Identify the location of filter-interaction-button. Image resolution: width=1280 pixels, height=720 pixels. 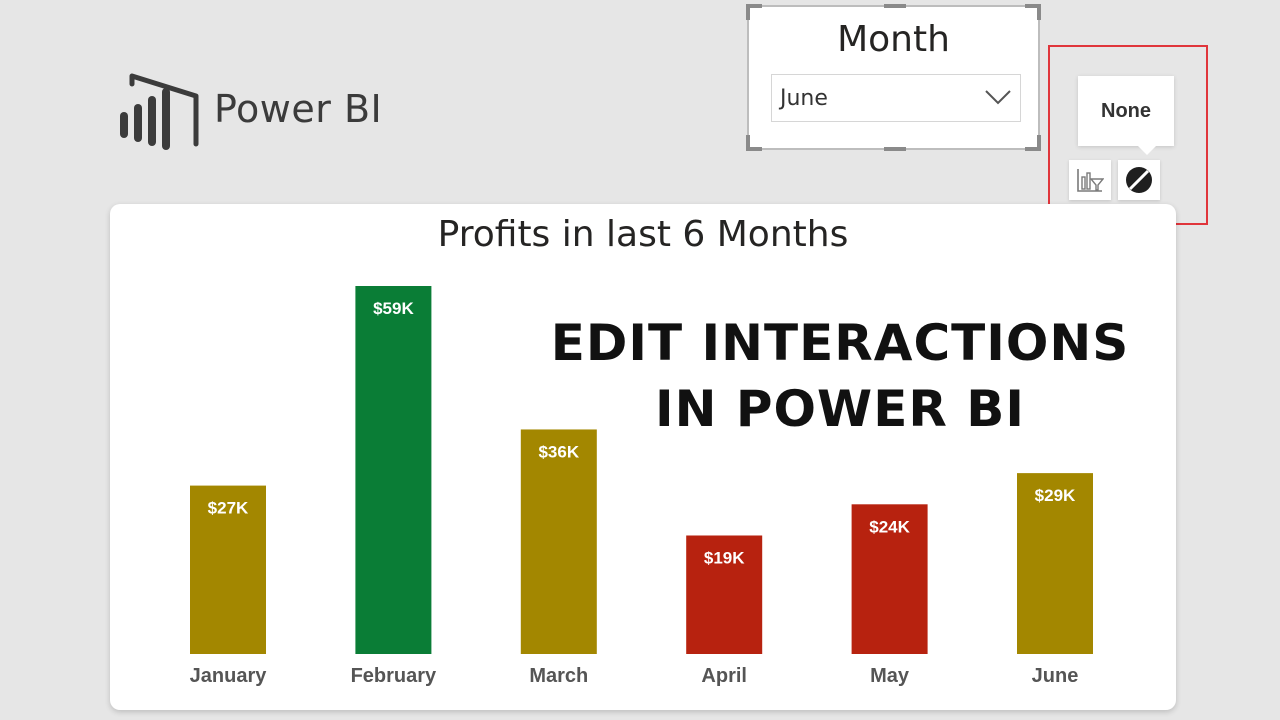
(1090, 180).